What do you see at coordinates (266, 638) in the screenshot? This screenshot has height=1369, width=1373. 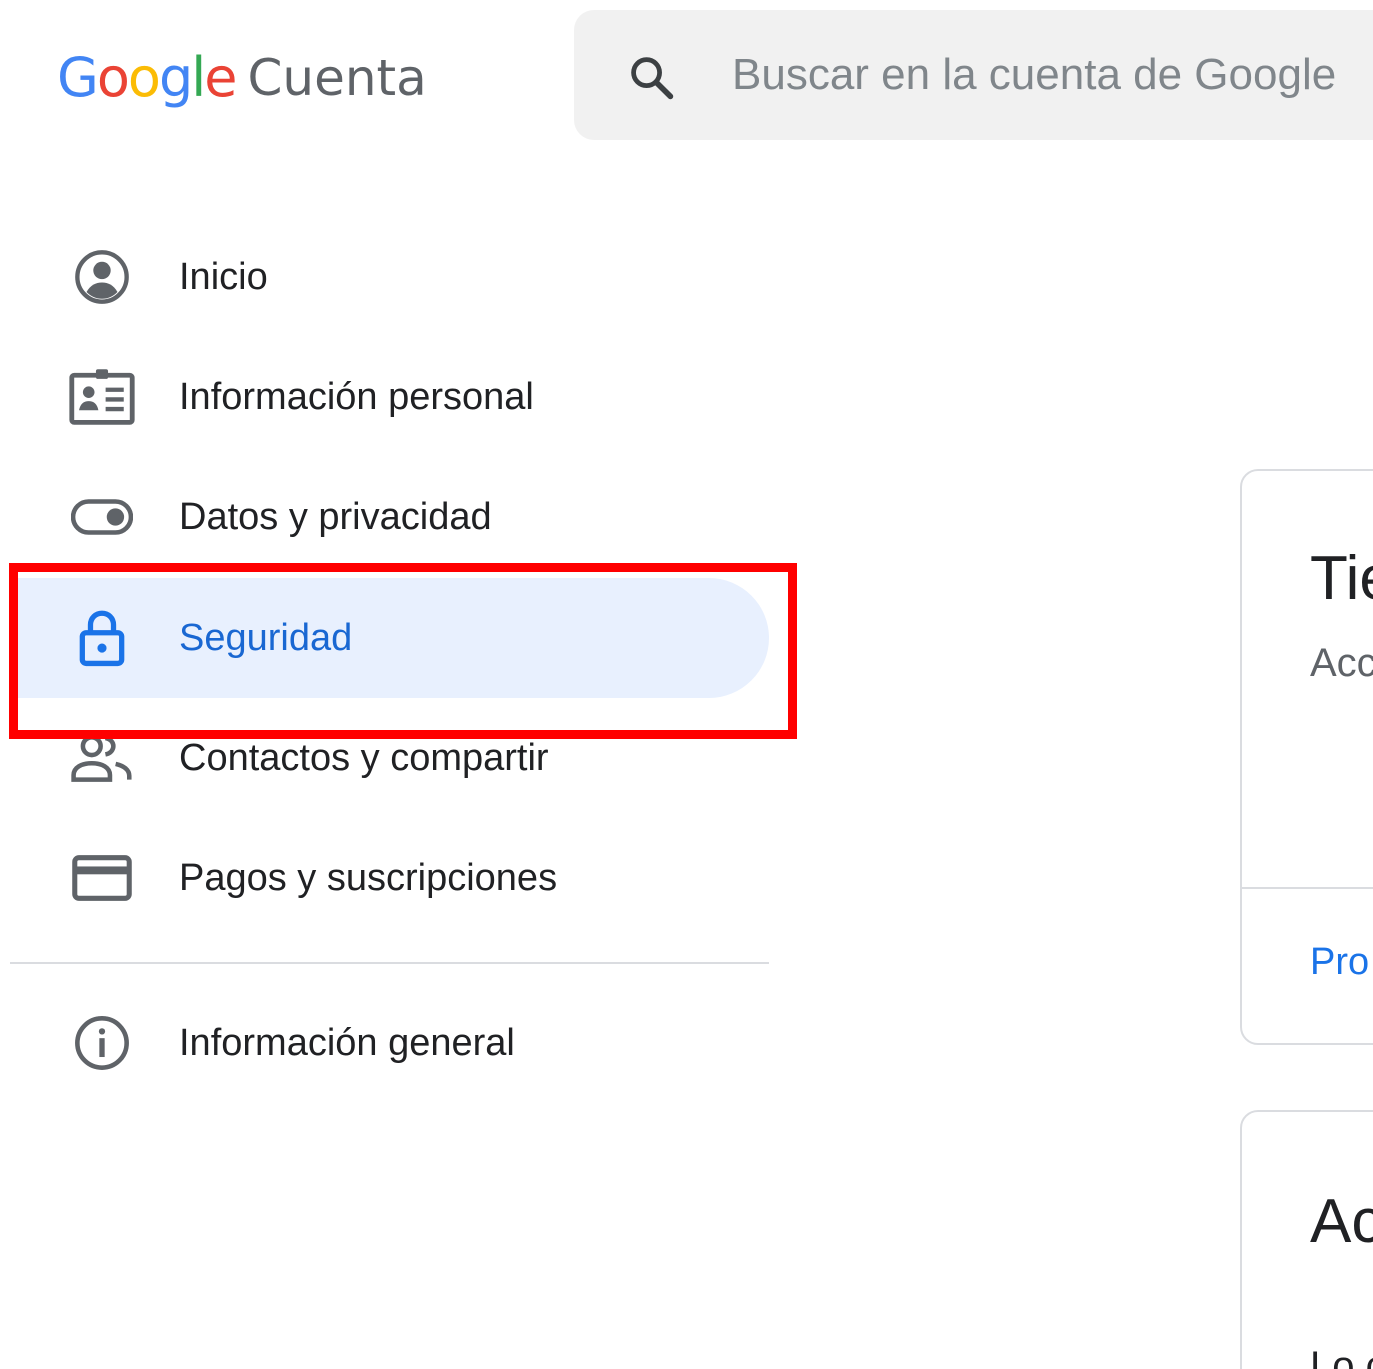 I see `sidebar-item-label: Seguridad` at bounding box center [266, 638].